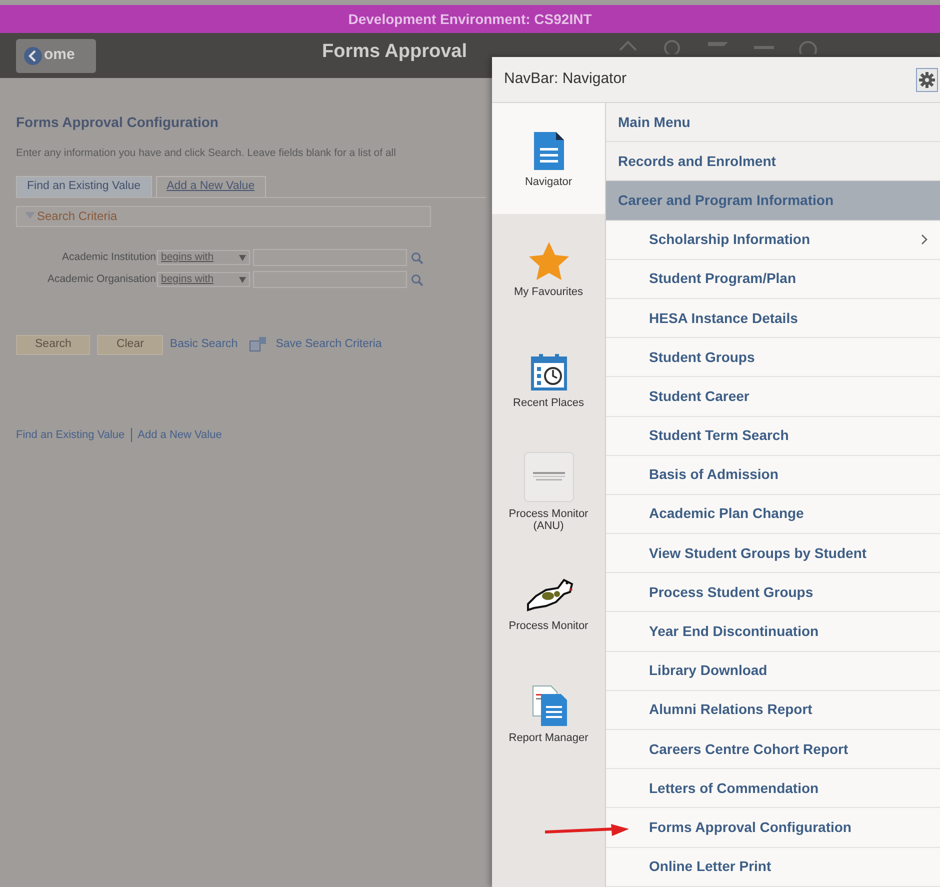 This screenshot has height=887, width=940. I want to click on navbar-tile: Navigator, so click(548, 158).